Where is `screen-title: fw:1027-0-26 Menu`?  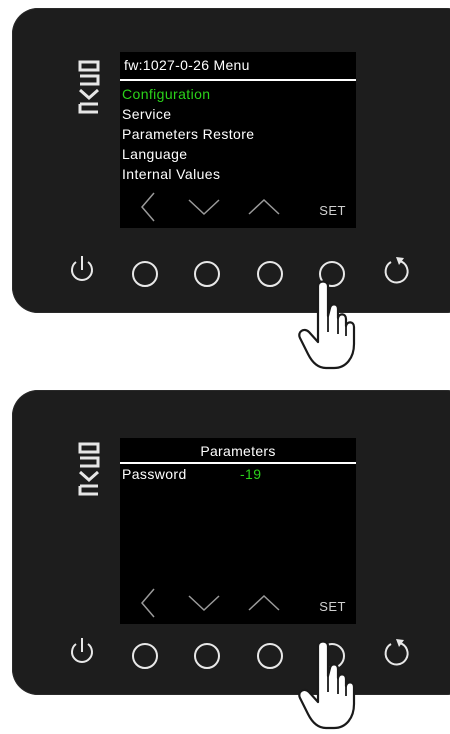 screen-title: fw:1027-0-26 Menu is located at coordinates (187, 65).